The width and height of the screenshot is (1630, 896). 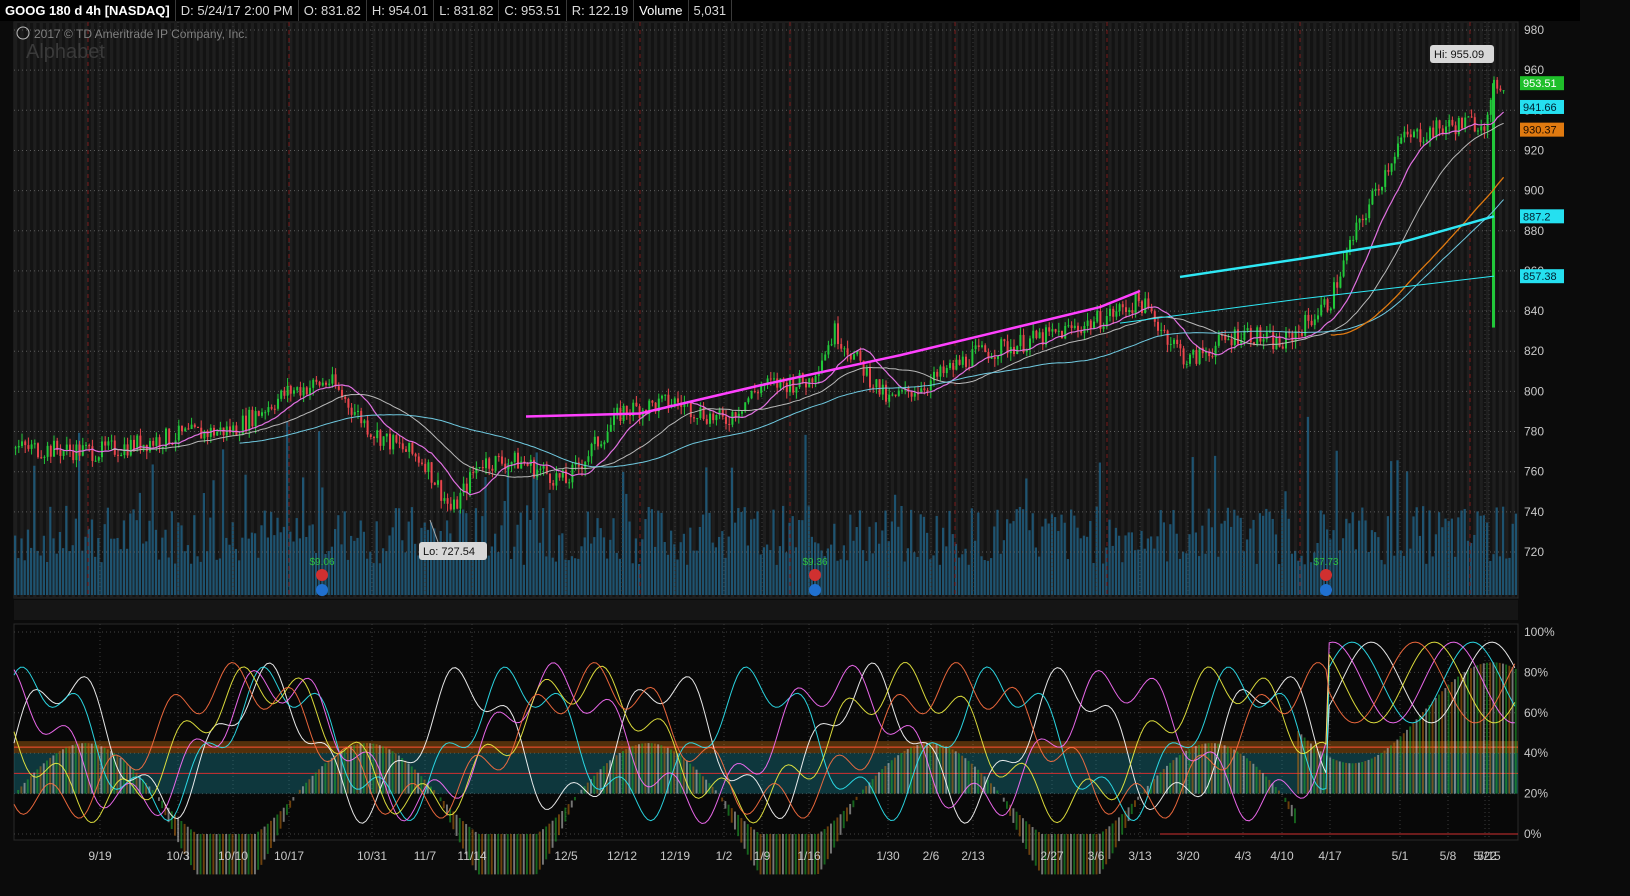 What do you see at coordinates (1537, 217) in the screenshot?
I see `price-tag-label: 887.2` at bounding box center [1537, 217].